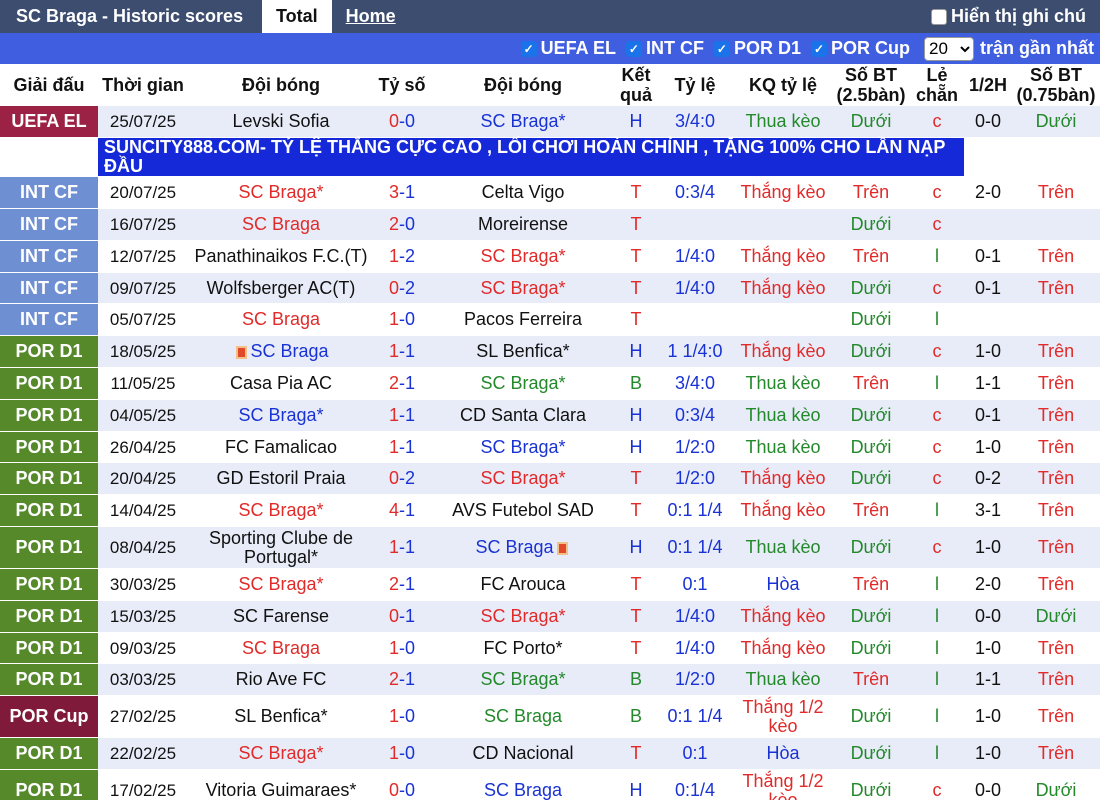 Image resolution: width=1100 pixels, height=800 pixels. I want to click on score-cell: 2-0, so click(402, 224).